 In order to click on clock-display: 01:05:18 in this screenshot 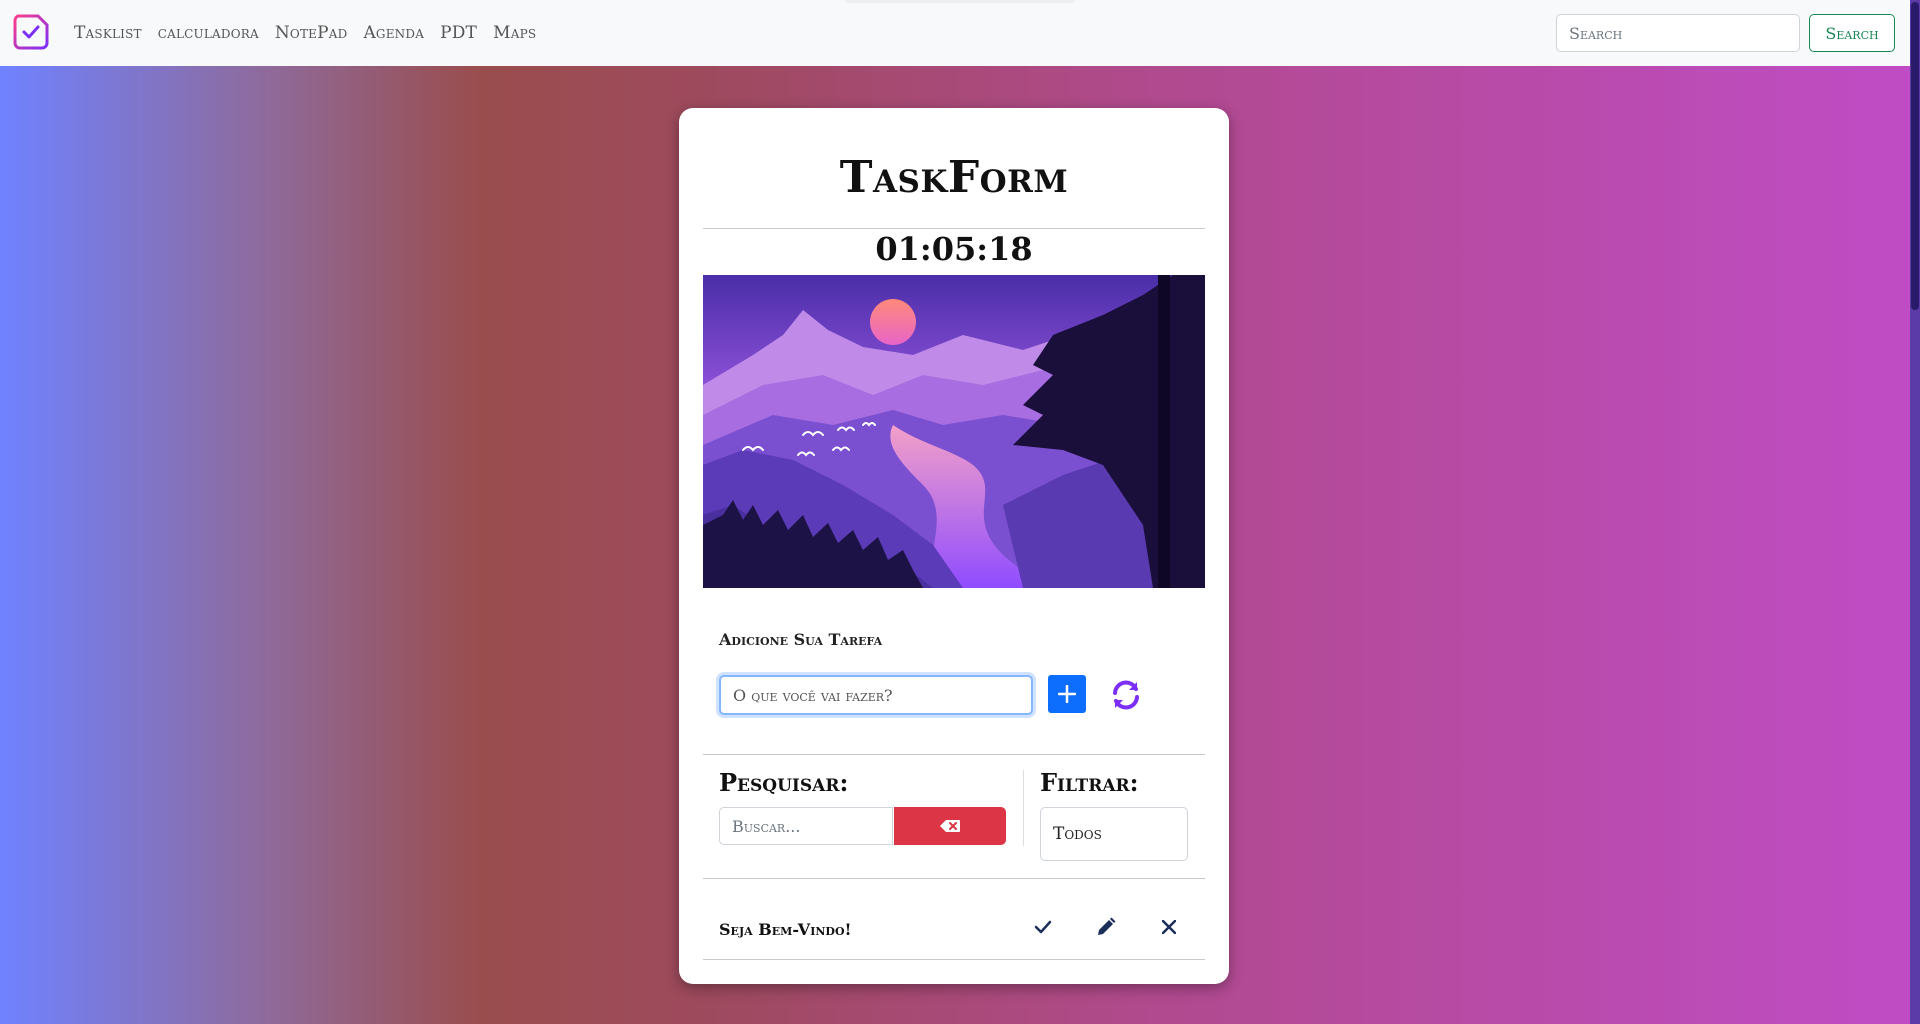, I will do `click(954, 249)`.